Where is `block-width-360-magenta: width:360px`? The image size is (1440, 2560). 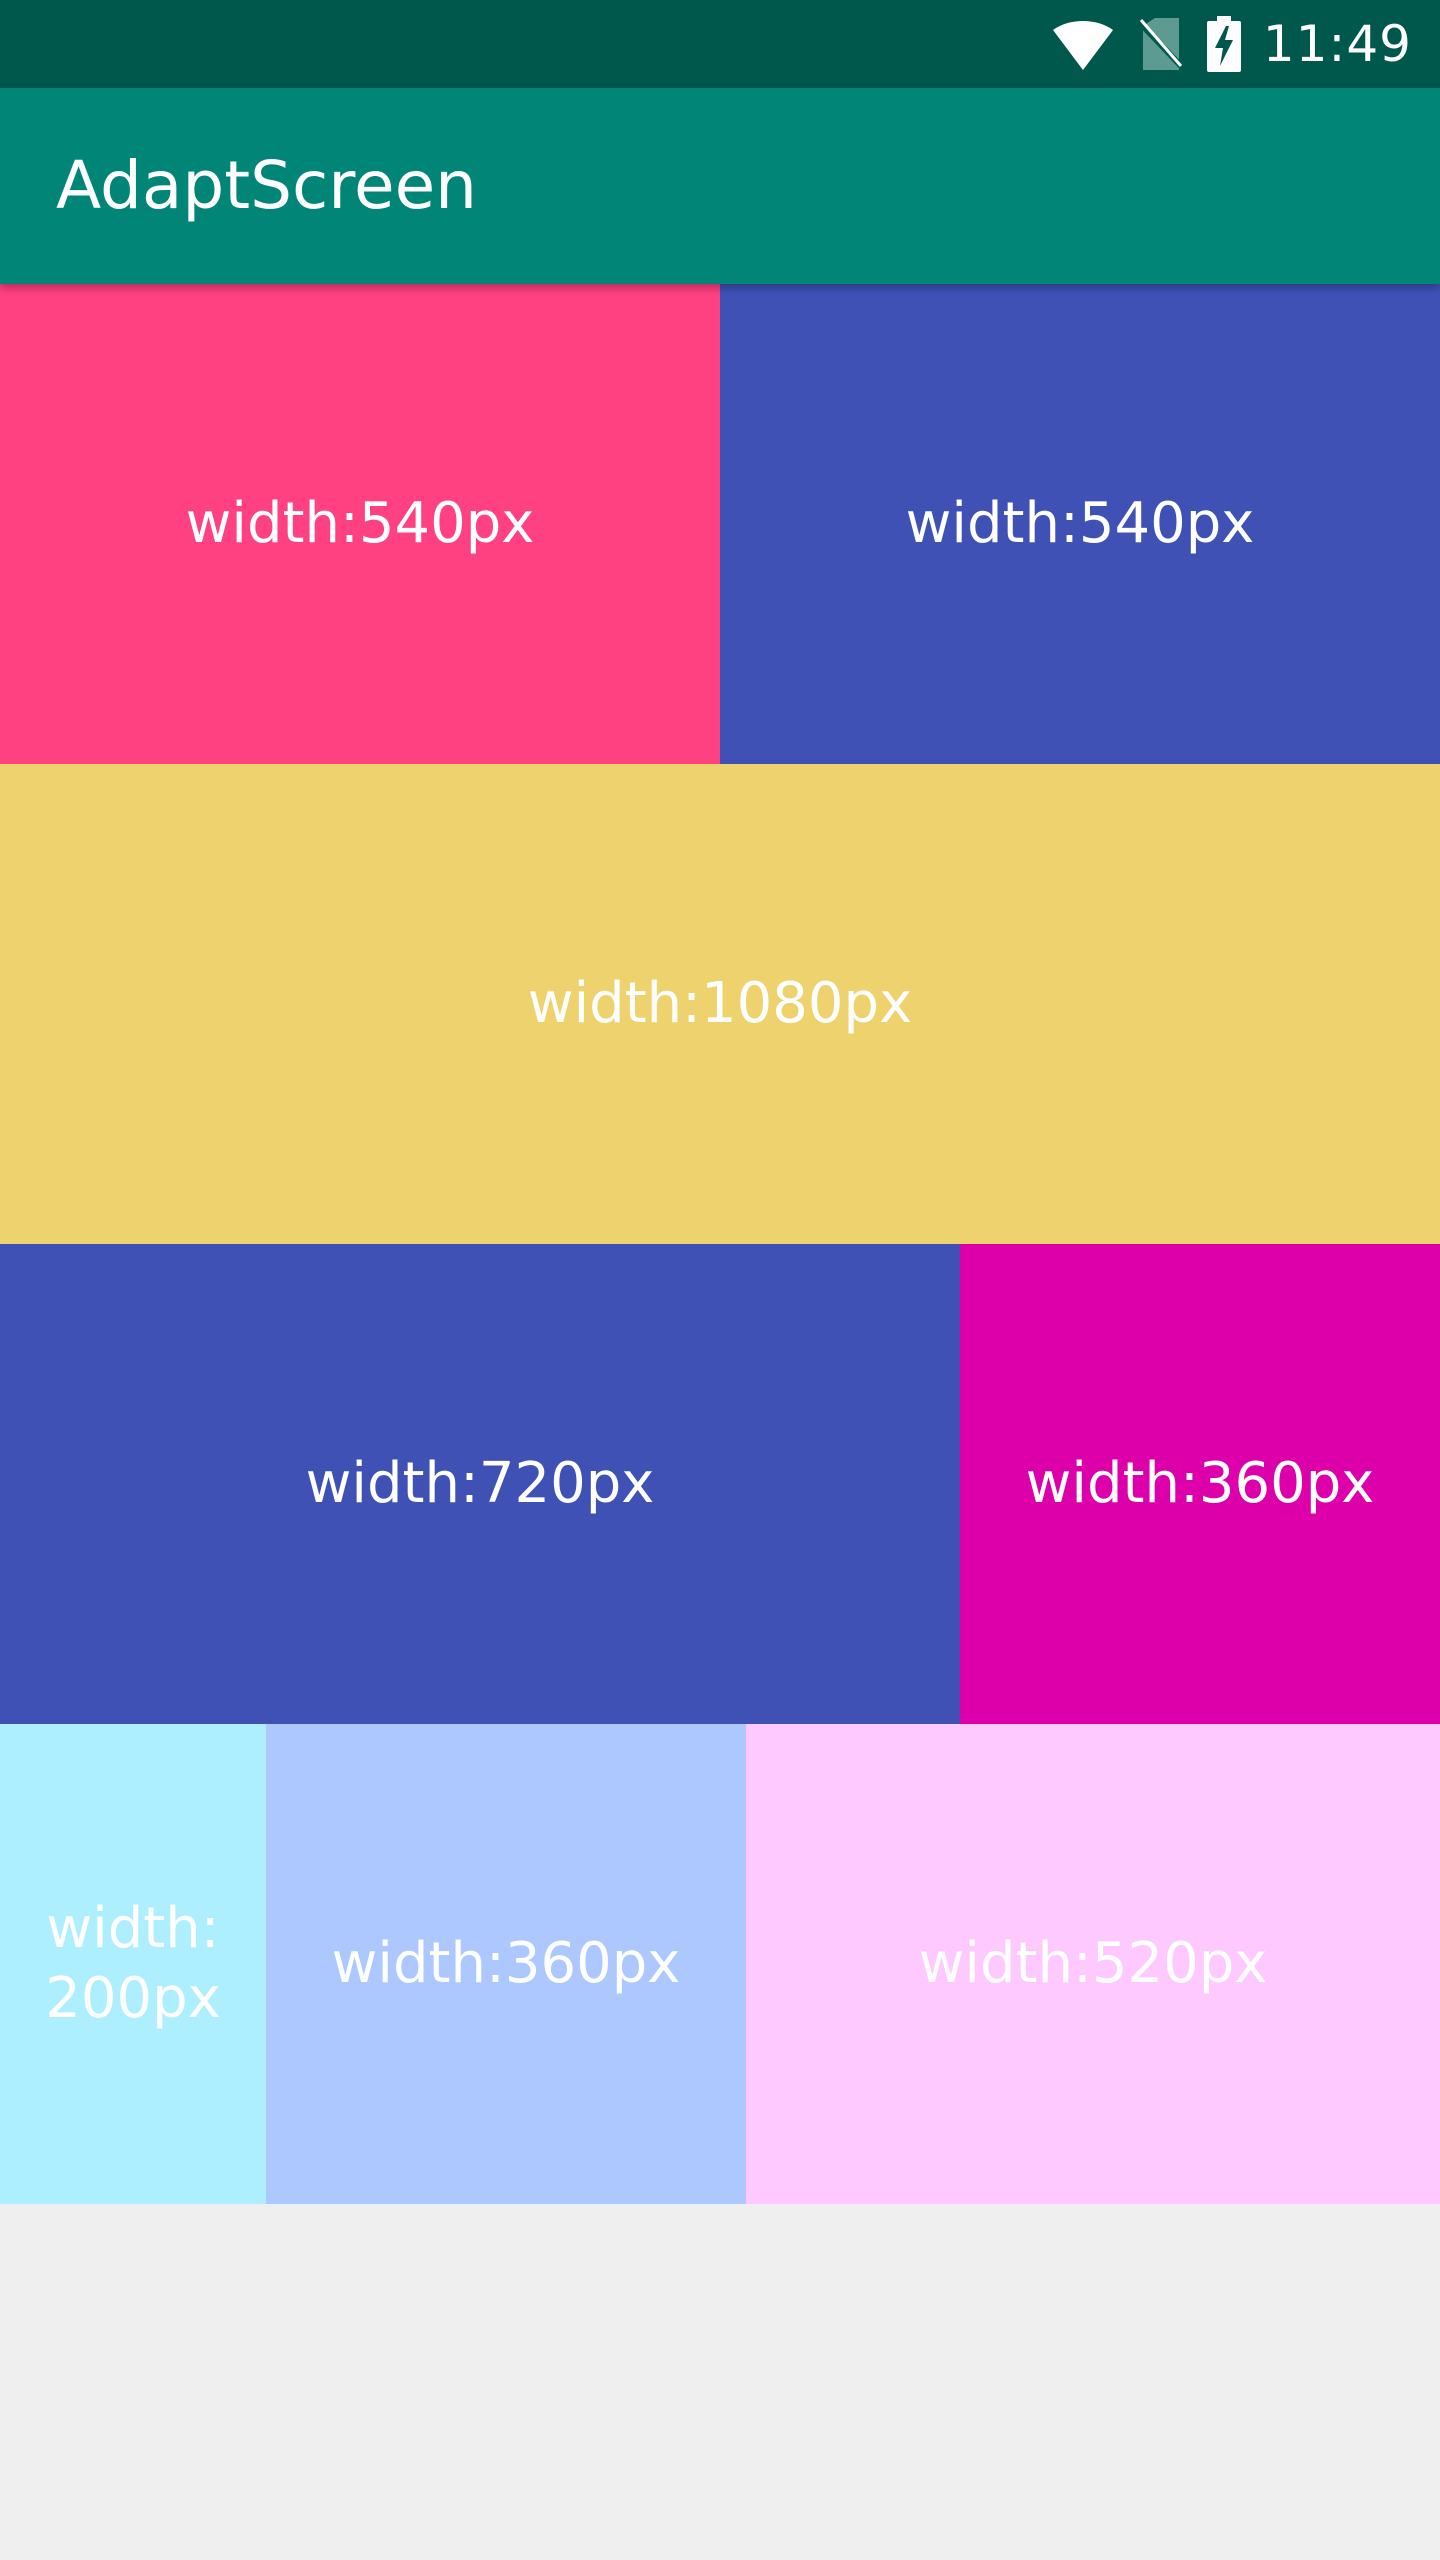 block-width-360-magenta: width:360px is located at coordinates (1200, 1484).